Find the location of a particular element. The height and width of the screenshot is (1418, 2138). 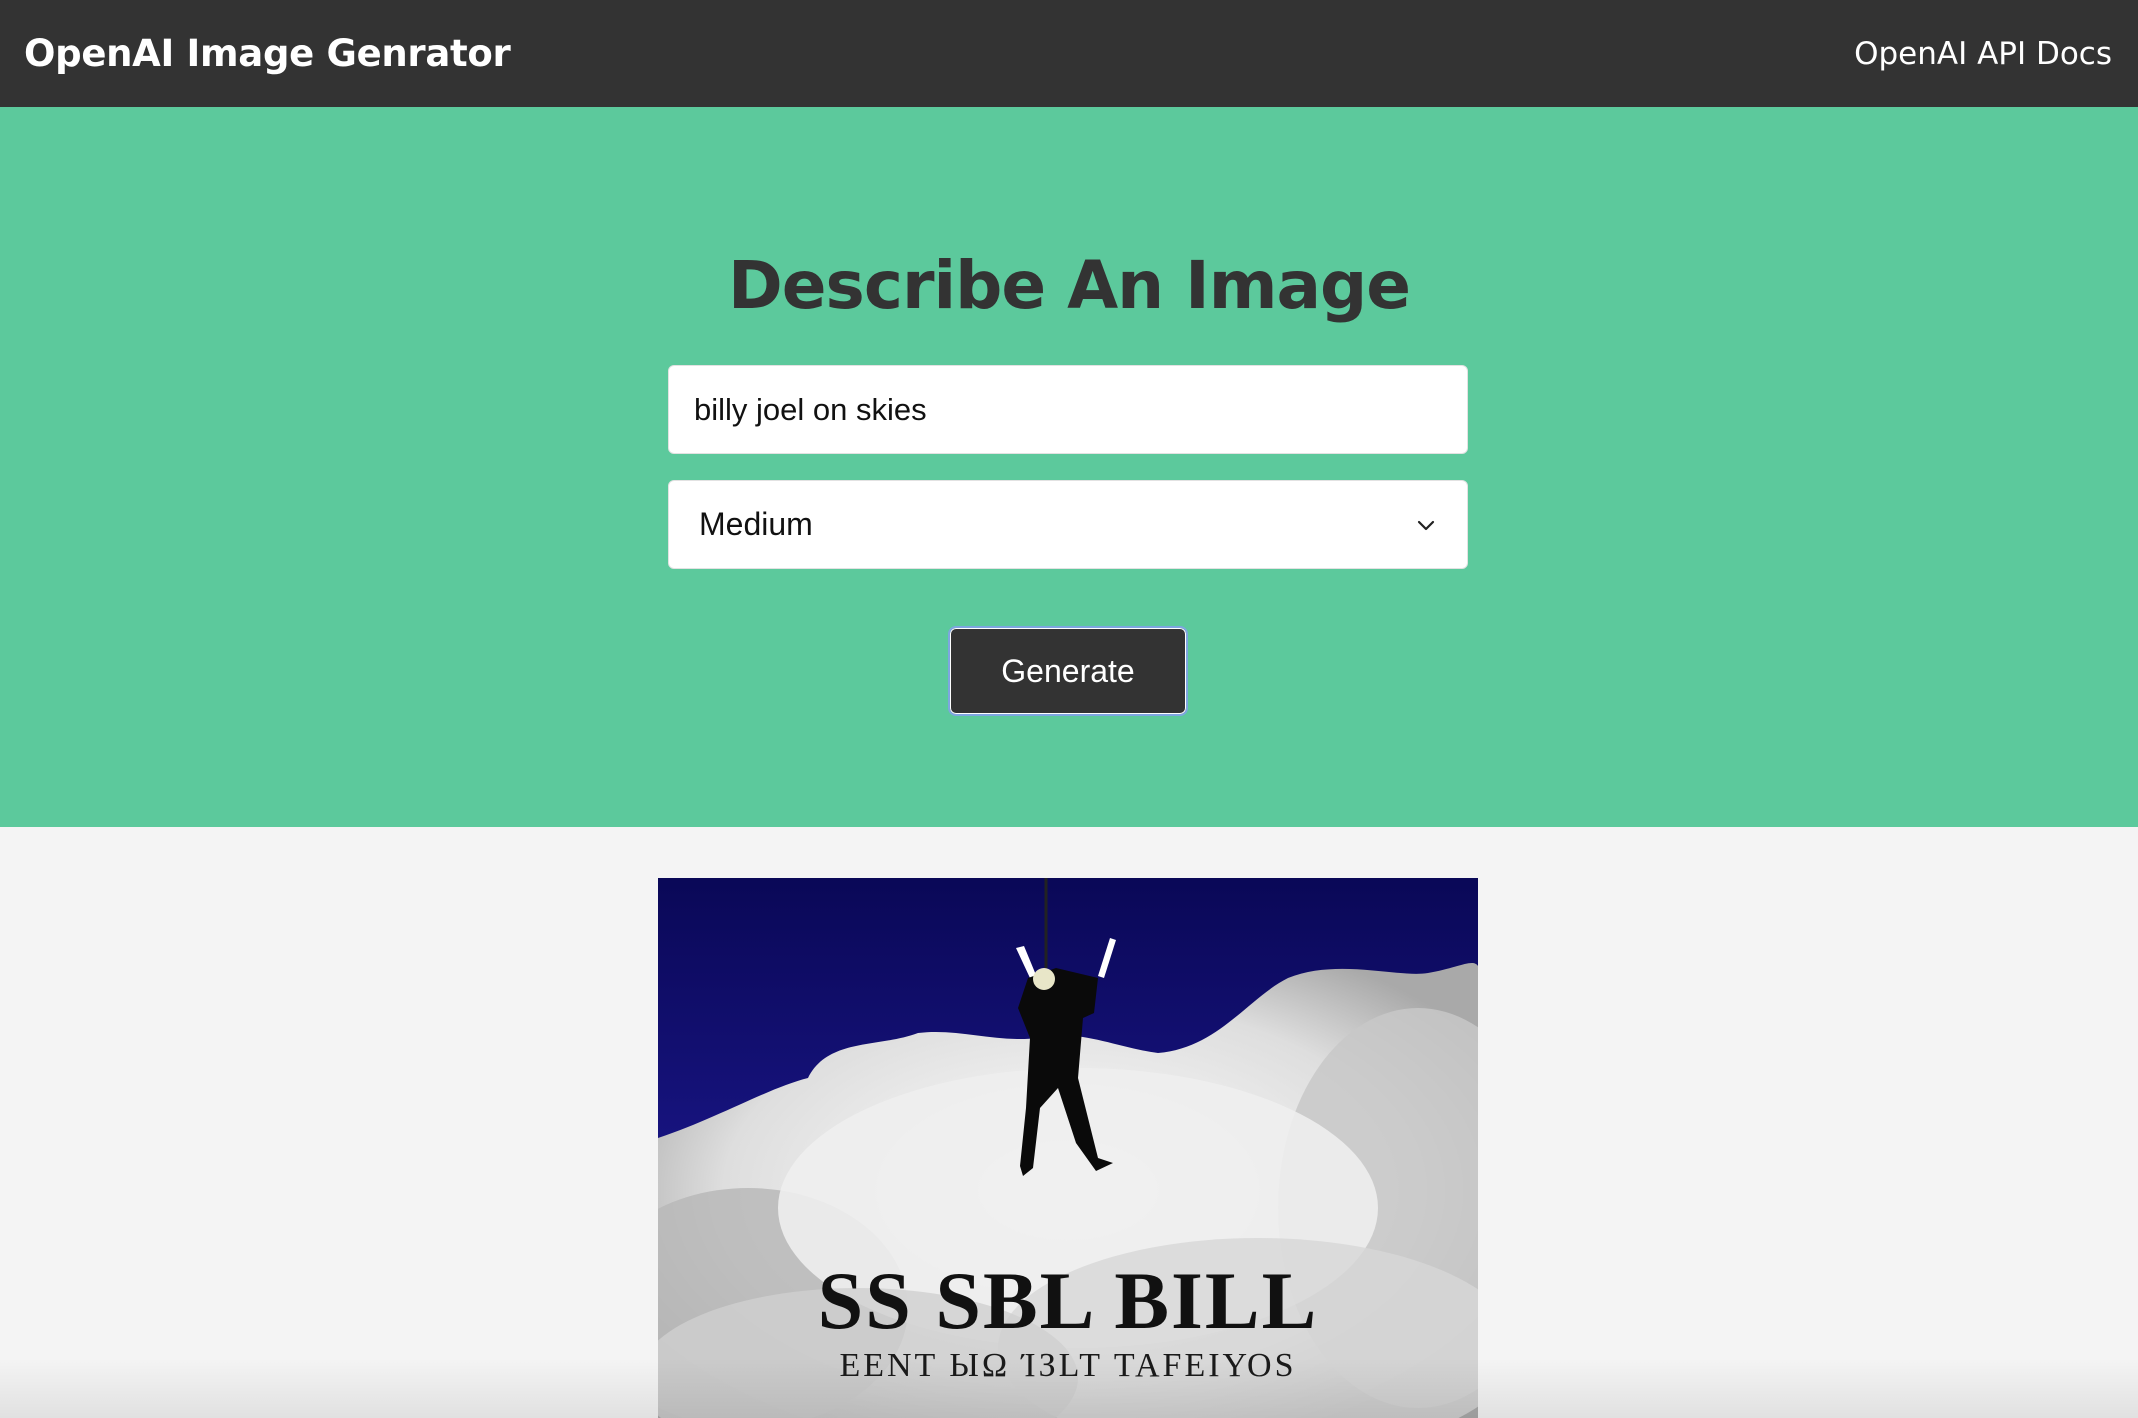

navbar: OpenAI Image Genrator OpenAI API Docs is located at coordinates (1069, 53).